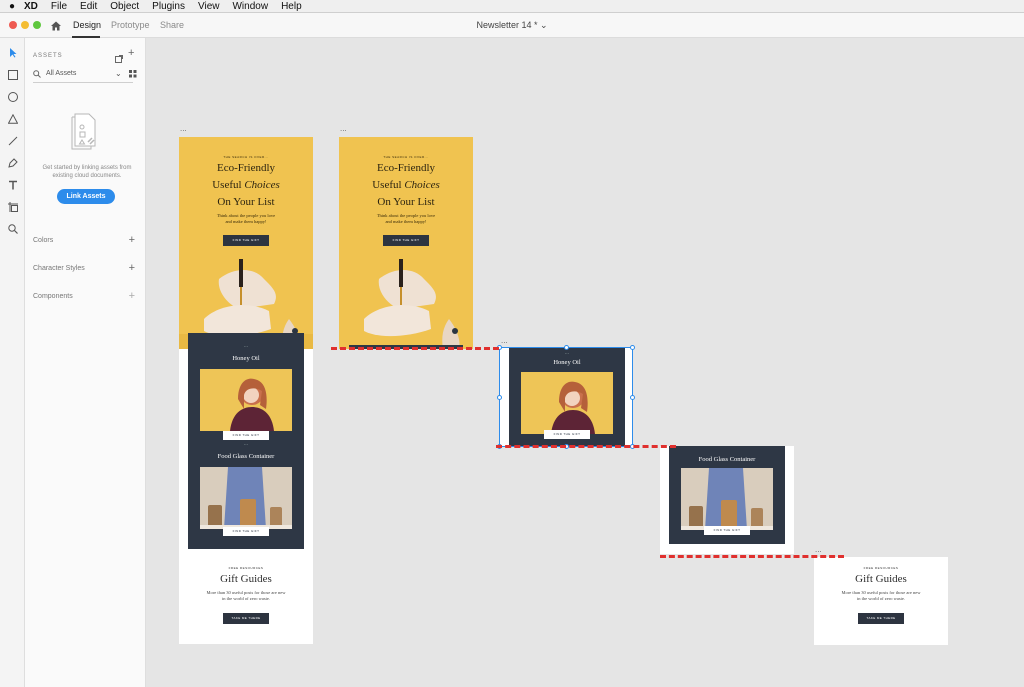  Describe the element at coordinates (12, 52) in the screenshot. I see `select-tool-icon` at that location.